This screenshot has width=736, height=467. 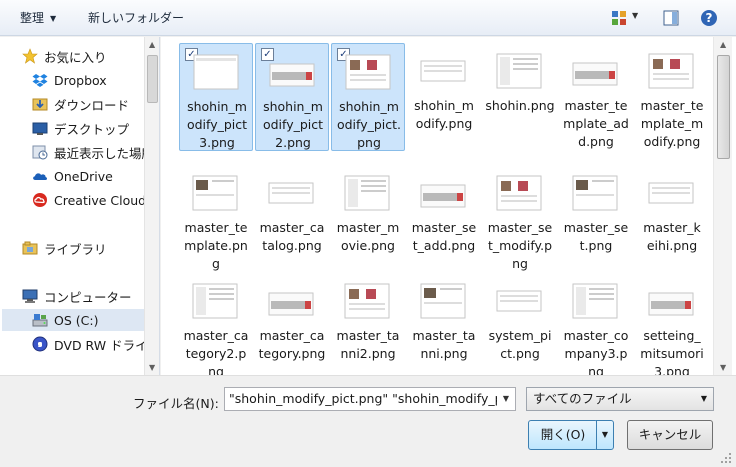 I want to click on creative-cloud-icon, so click(x=40, y=200).